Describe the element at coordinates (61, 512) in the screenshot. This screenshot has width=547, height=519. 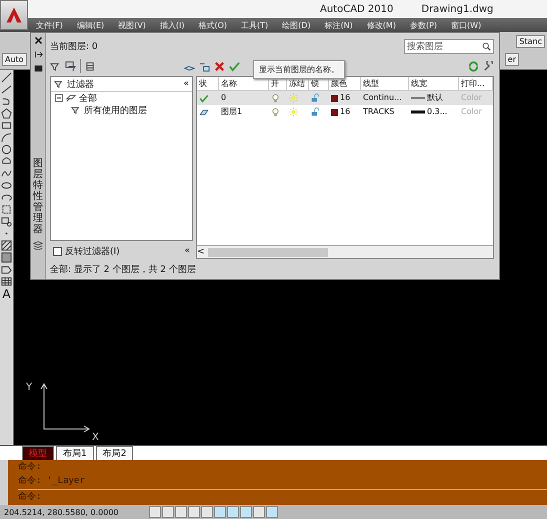
I see `coordinates: 204.5214, 280.5580, 0.0000` at that location.